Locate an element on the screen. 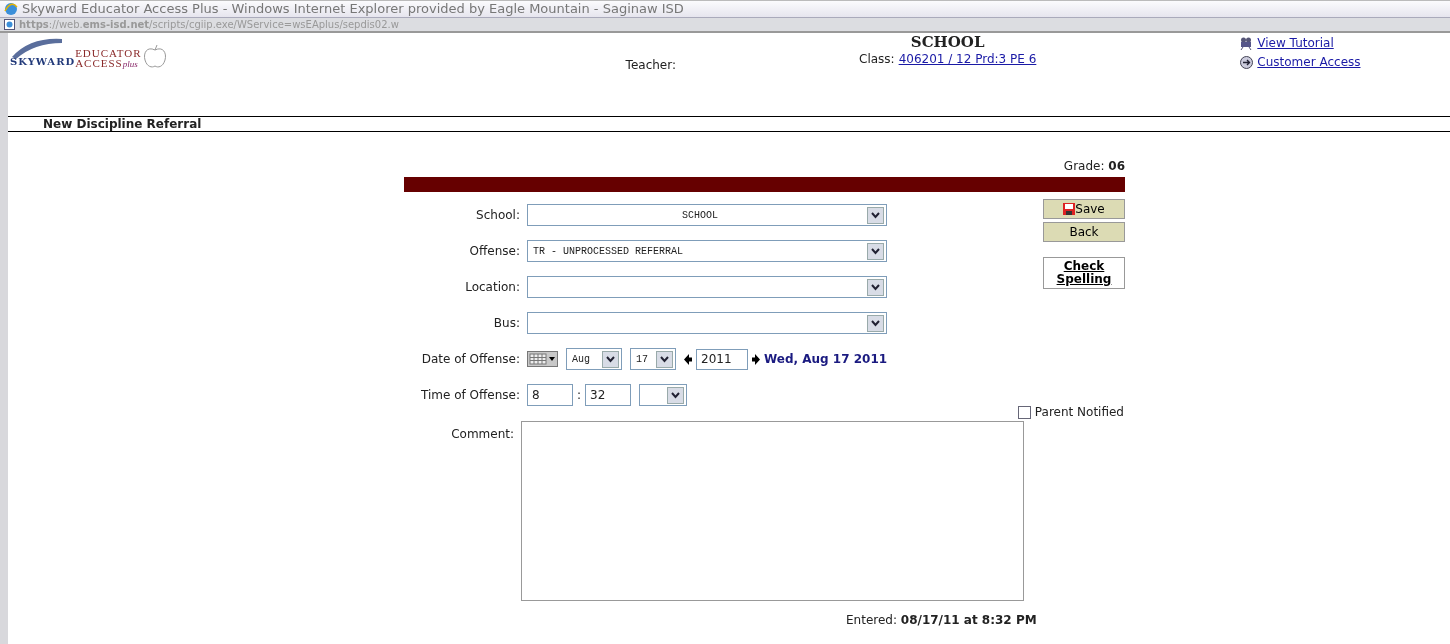 This screenshot has height=644, width=1450. customer-access-link: Customer Access is located at coordinates (1300, 62).